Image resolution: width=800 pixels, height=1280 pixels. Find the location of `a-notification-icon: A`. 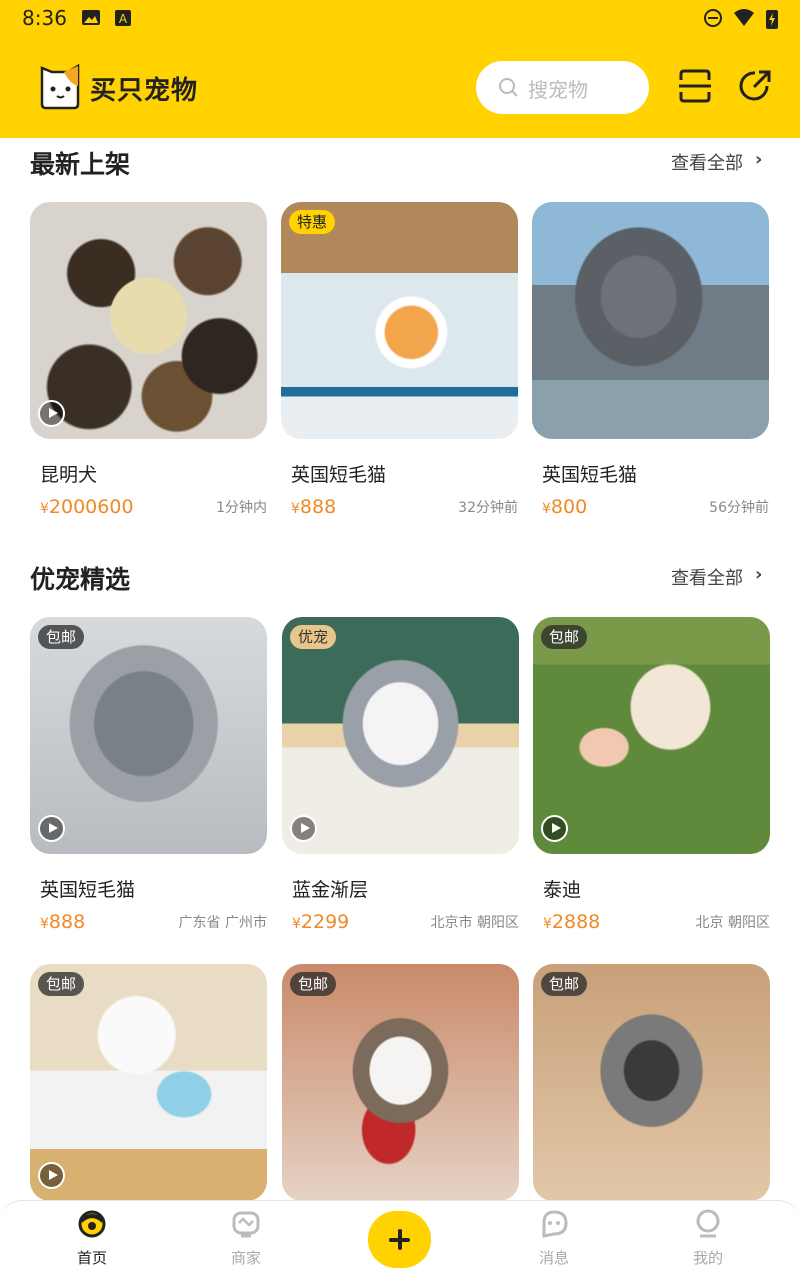

a-notification-icon: A is located at coordinates (123, 18).